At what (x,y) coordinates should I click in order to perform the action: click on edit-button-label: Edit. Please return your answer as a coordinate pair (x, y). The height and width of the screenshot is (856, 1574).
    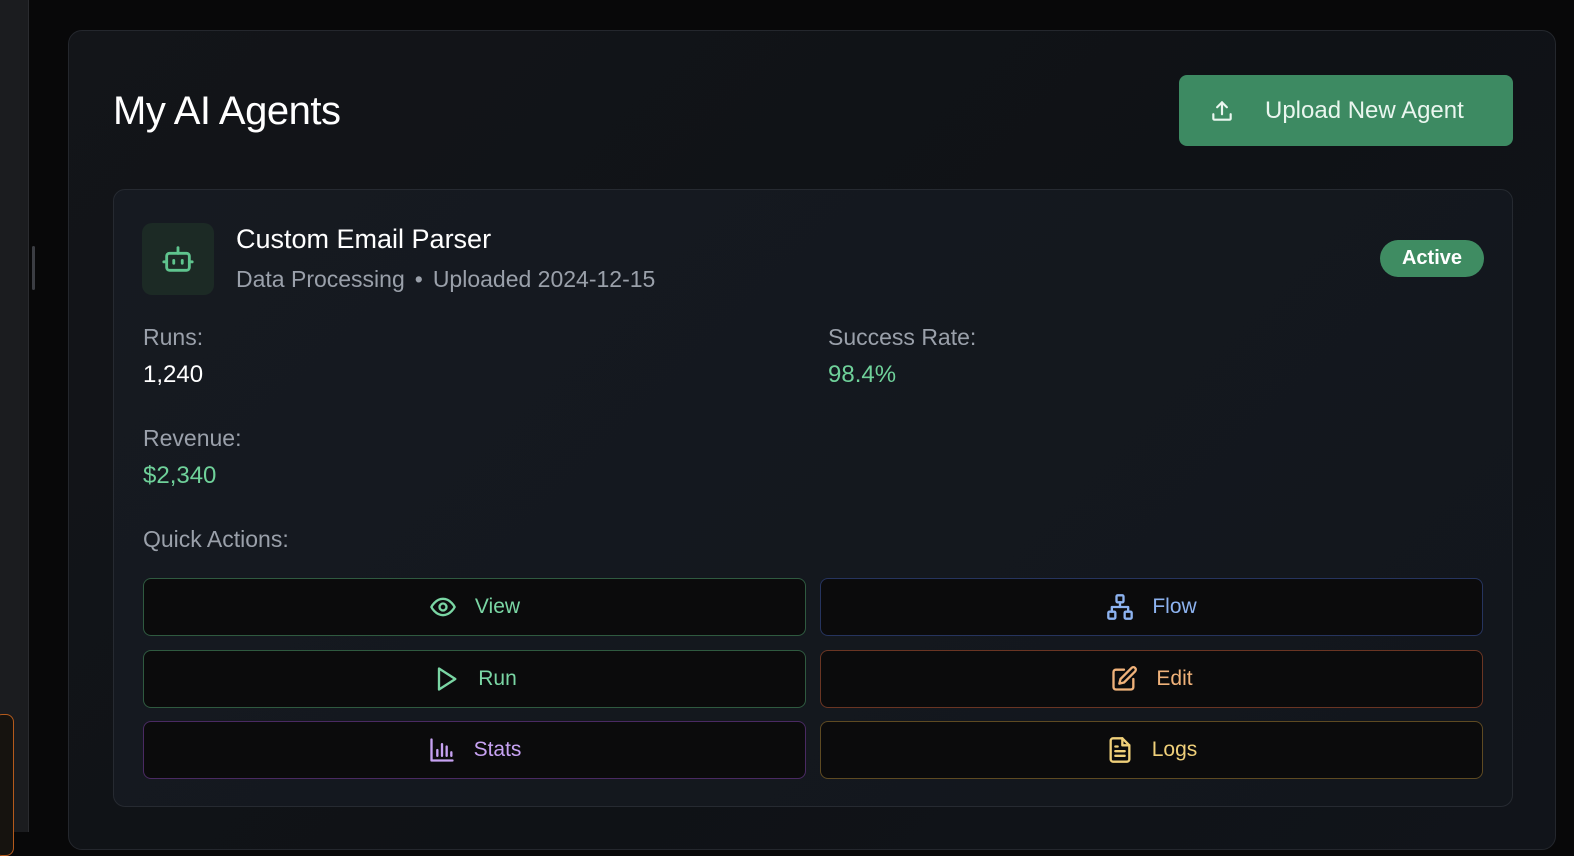
    Looking at the image, I should click on (1174, 678).